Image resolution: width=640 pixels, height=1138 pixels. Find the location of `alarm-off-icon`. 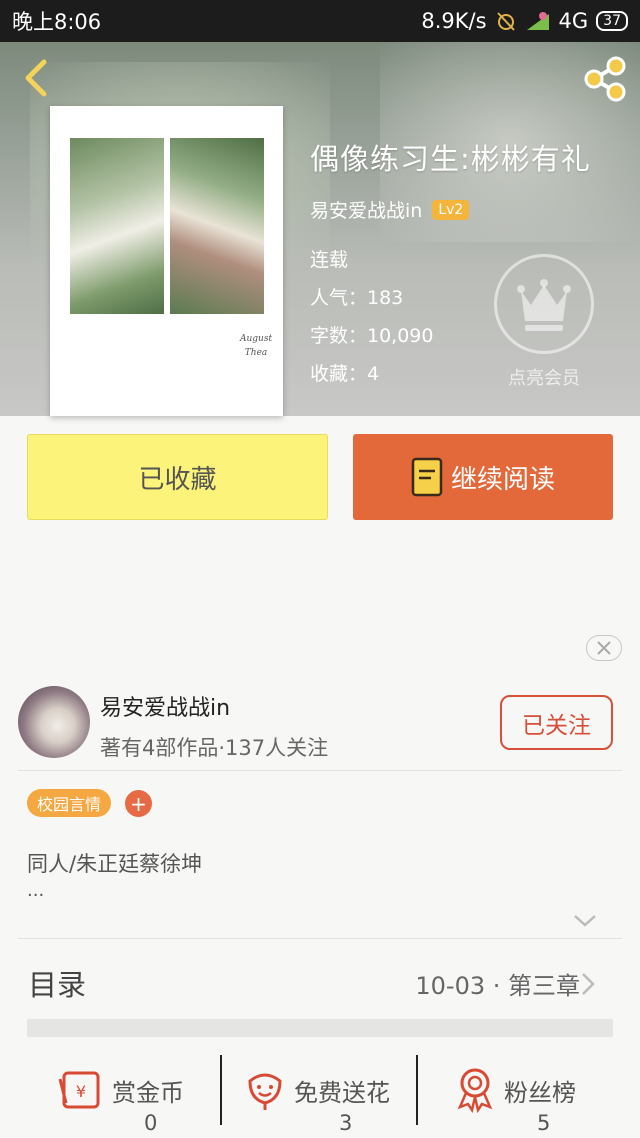

alarm-off-icon is located at coordinates (505, 21).